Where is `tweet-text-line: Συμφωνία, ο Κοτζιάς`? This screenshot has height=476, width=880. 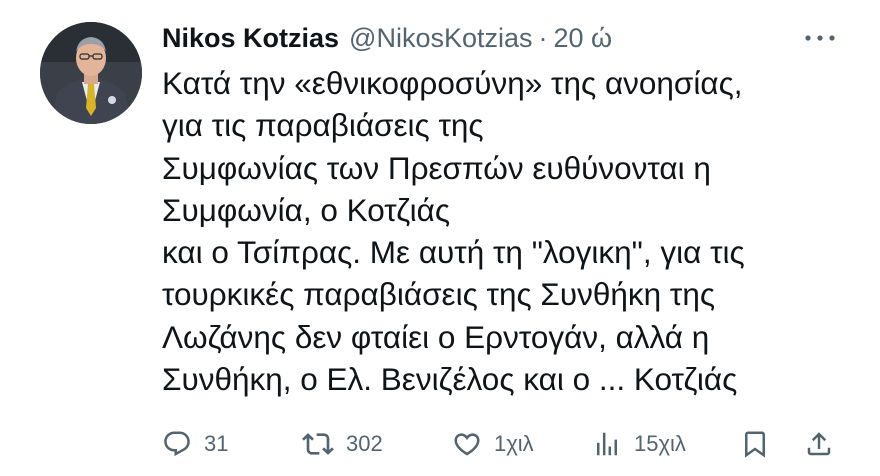
tweet-text-line: Συμφωνία, ο Κοτζιάς is located at coordinates (306, 209).